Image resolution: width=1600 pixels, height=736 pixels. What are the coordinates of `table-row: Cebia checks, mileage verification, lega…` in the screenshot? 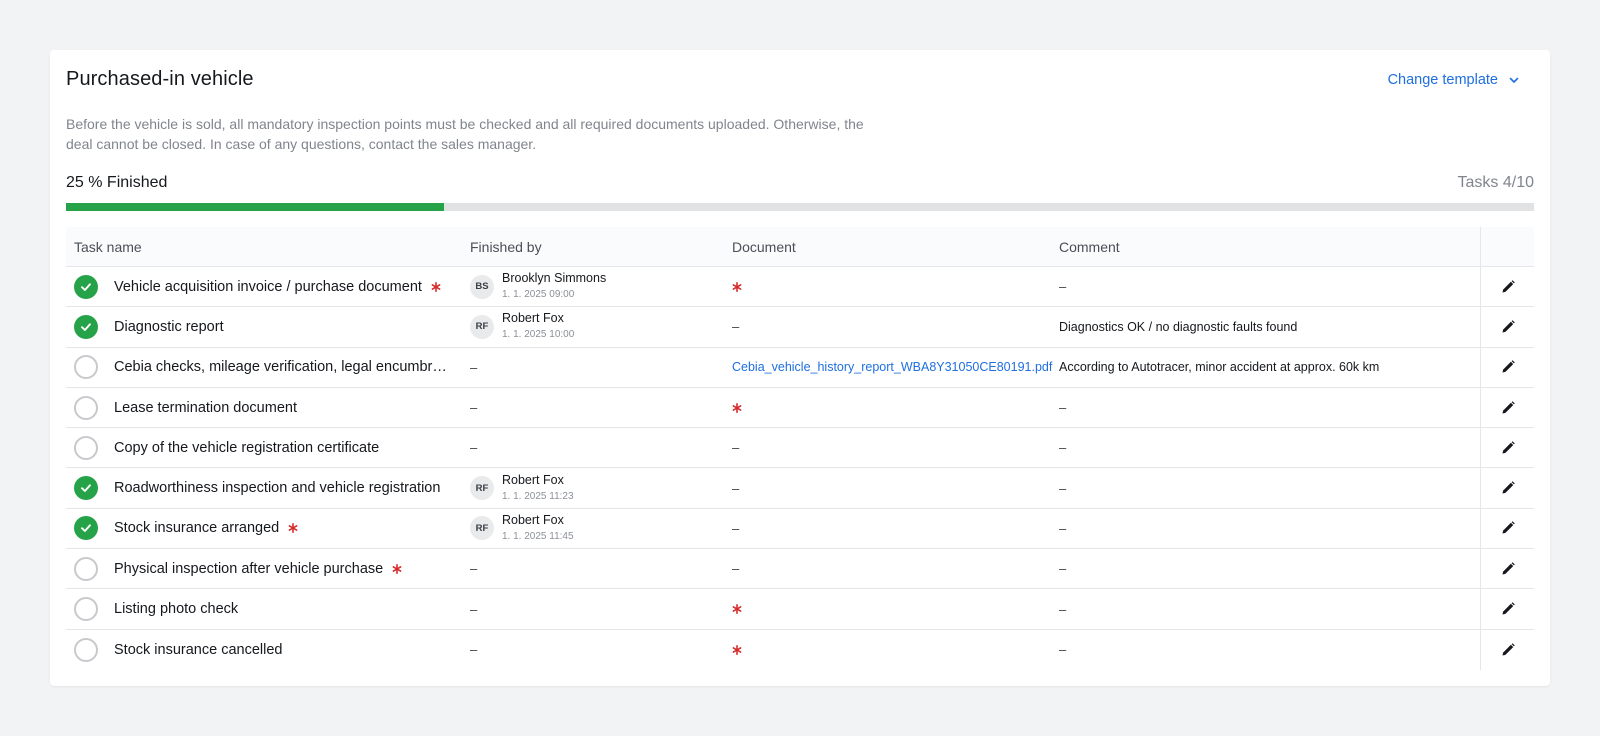 It's located at (800, 367).